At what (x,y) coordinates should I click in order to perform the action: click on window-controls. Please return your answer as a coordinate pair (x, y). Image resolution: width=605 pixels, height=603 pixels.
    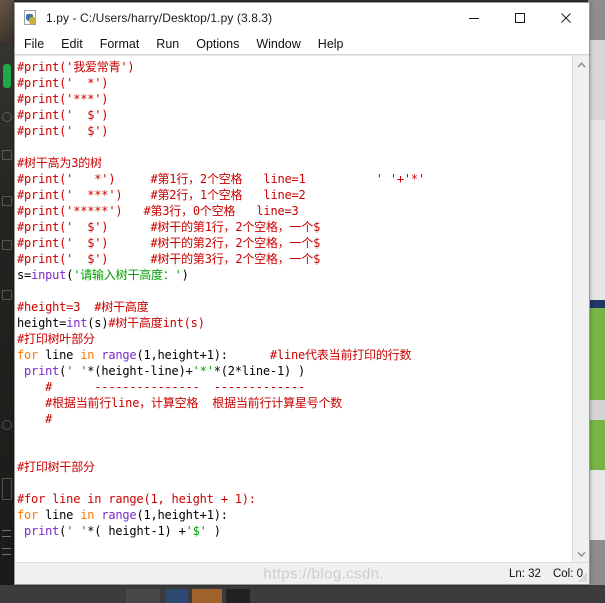
    Looking at the image, I should click on (520, 18).